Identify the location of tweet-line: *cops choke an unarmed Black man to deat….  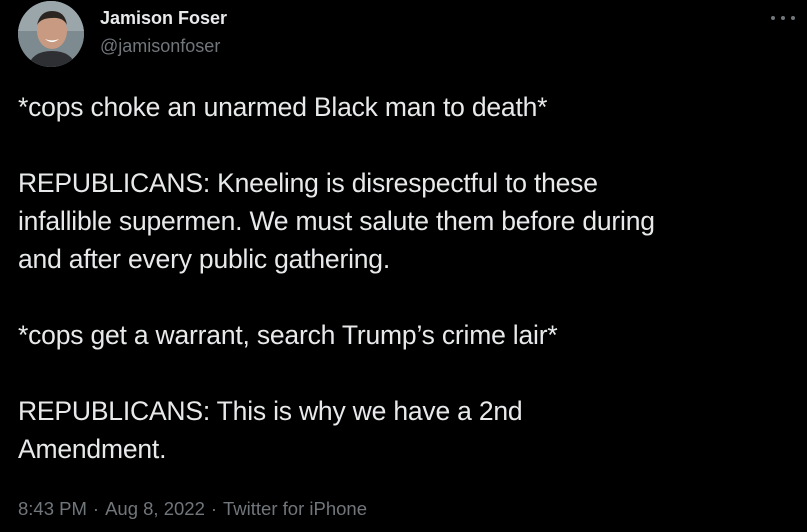
(283, 107).